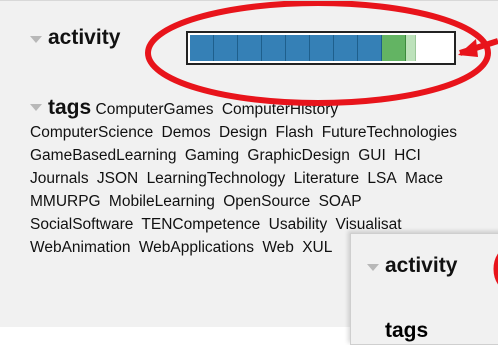 Image resolution: width=498 pixels, height=345 pixels. I want to click on callout-arrowhead, so click(468, 48).